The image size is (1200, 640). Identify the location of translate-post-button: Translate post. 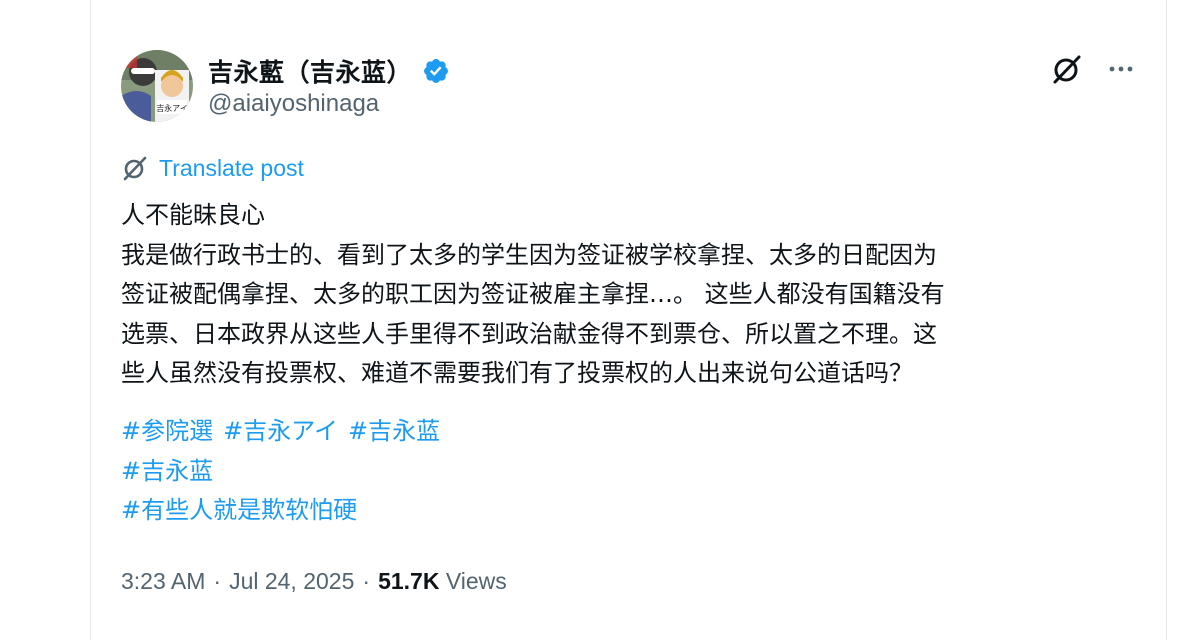
(212, 168).